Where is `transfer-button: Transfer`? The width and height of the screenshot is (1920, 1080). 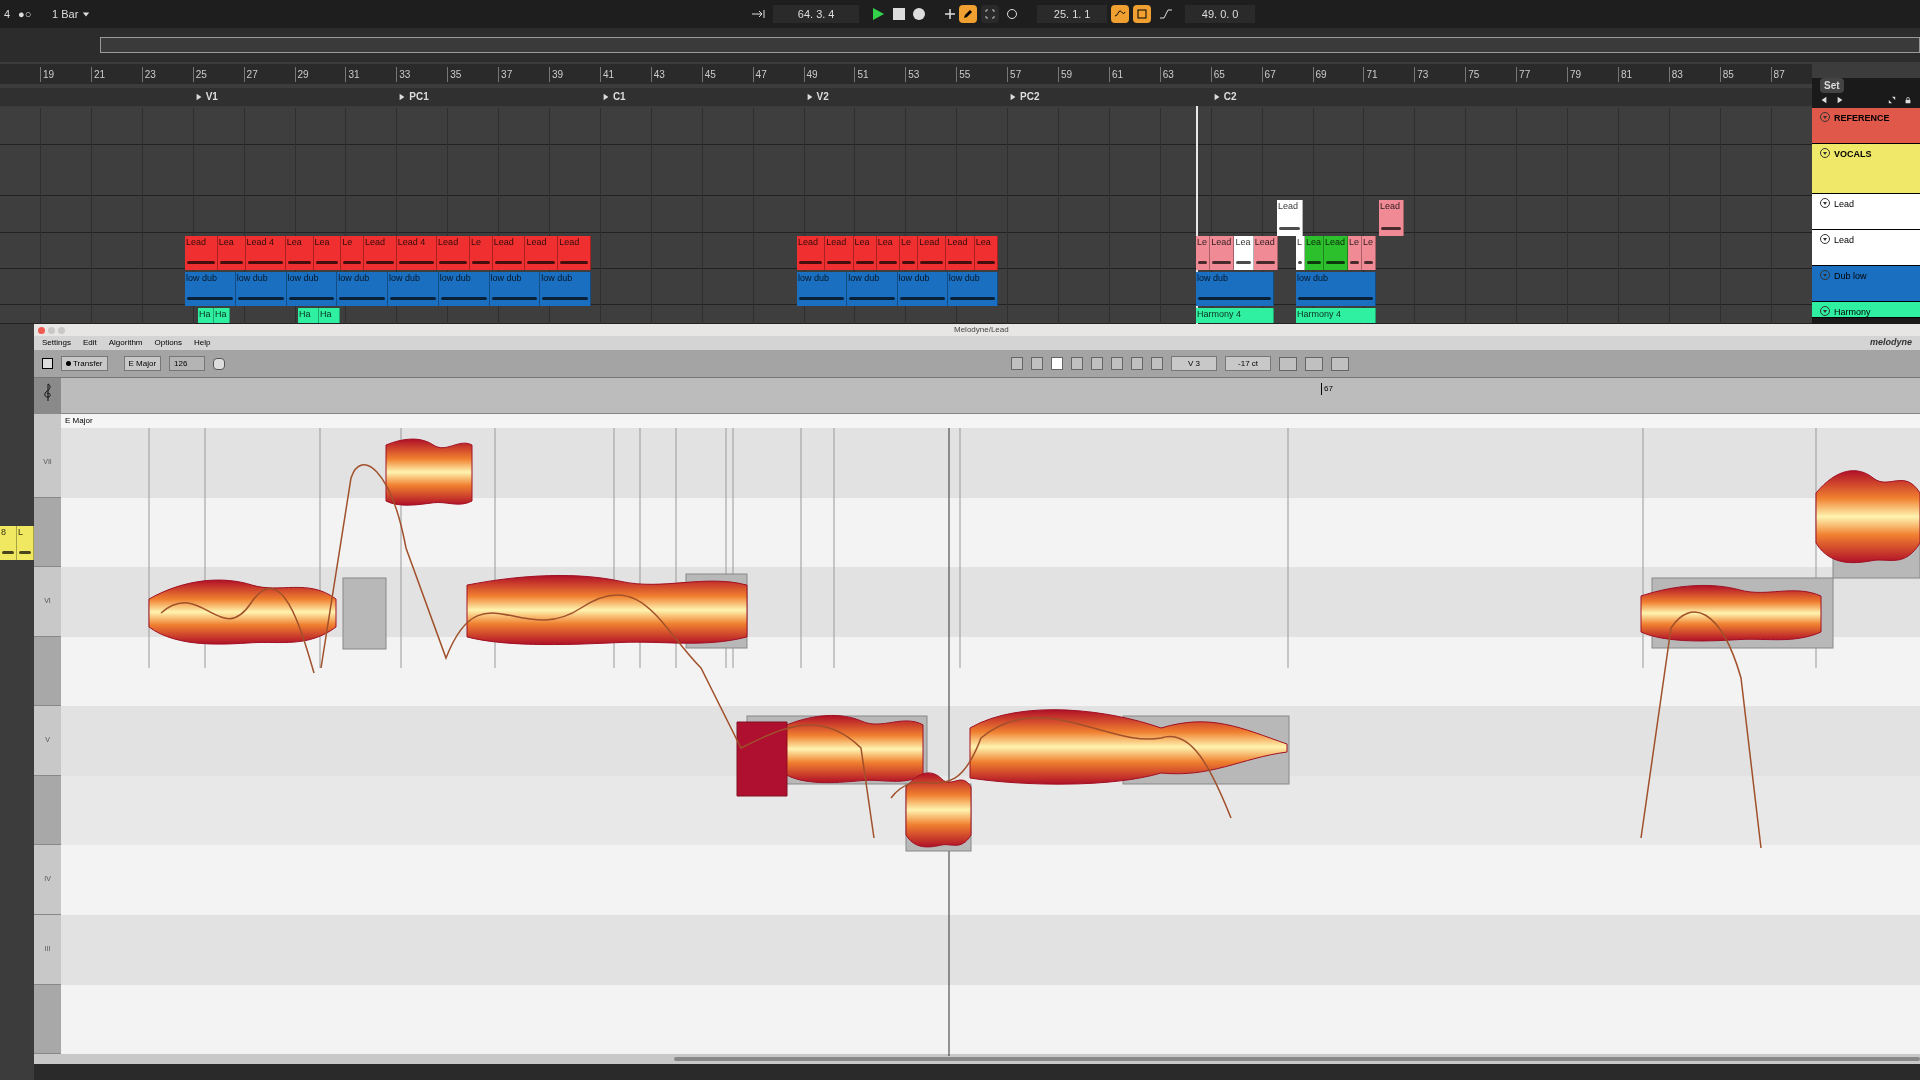
transfer-button: Transfer is located at coordinates (84, 363).